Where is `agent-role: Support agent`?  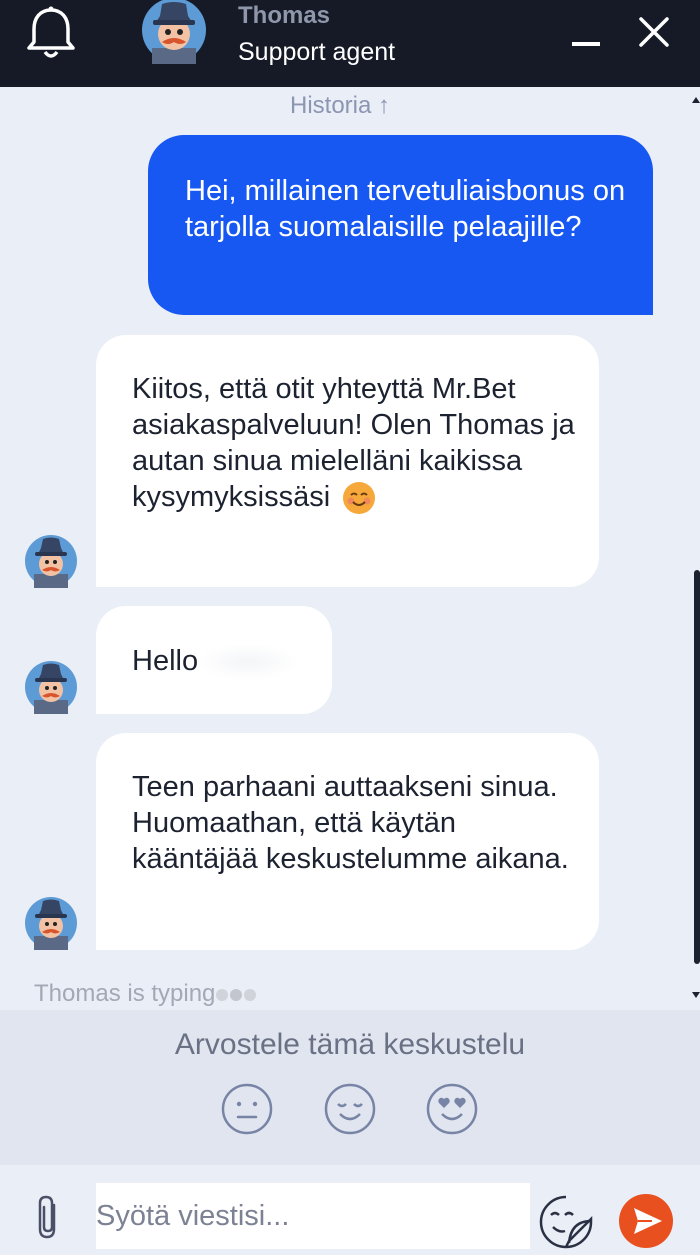
agent-role: Support agent is located at coordinates (317, 52).